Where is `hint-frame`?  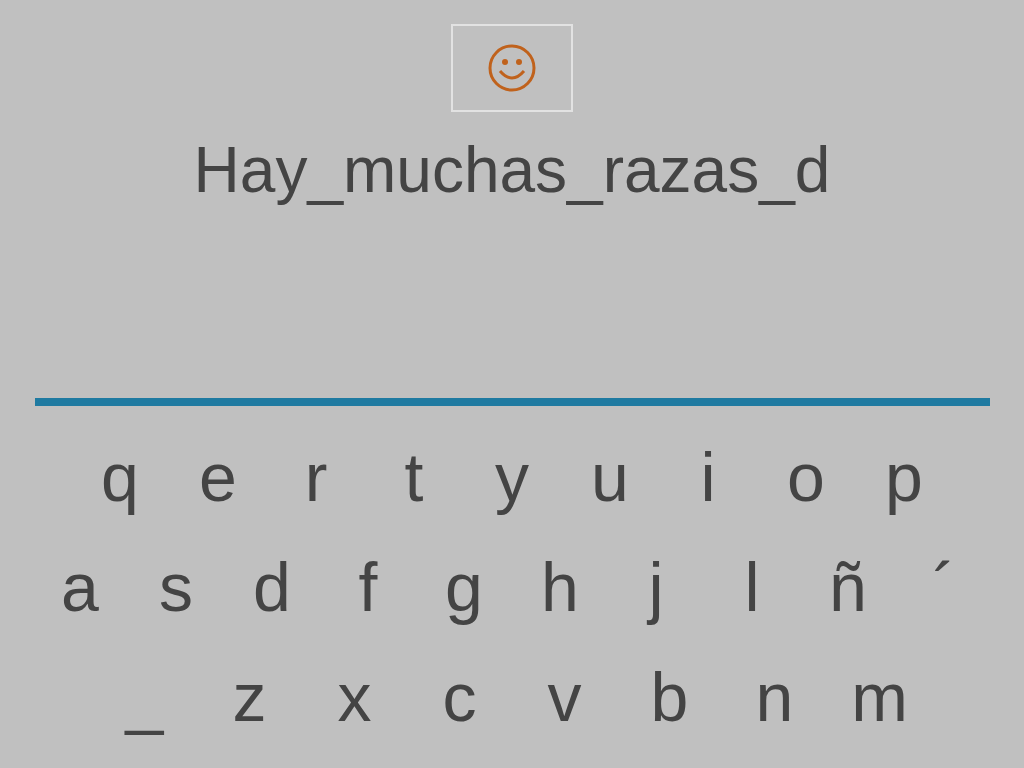 hint-frame is located at coordinates (512, 68).